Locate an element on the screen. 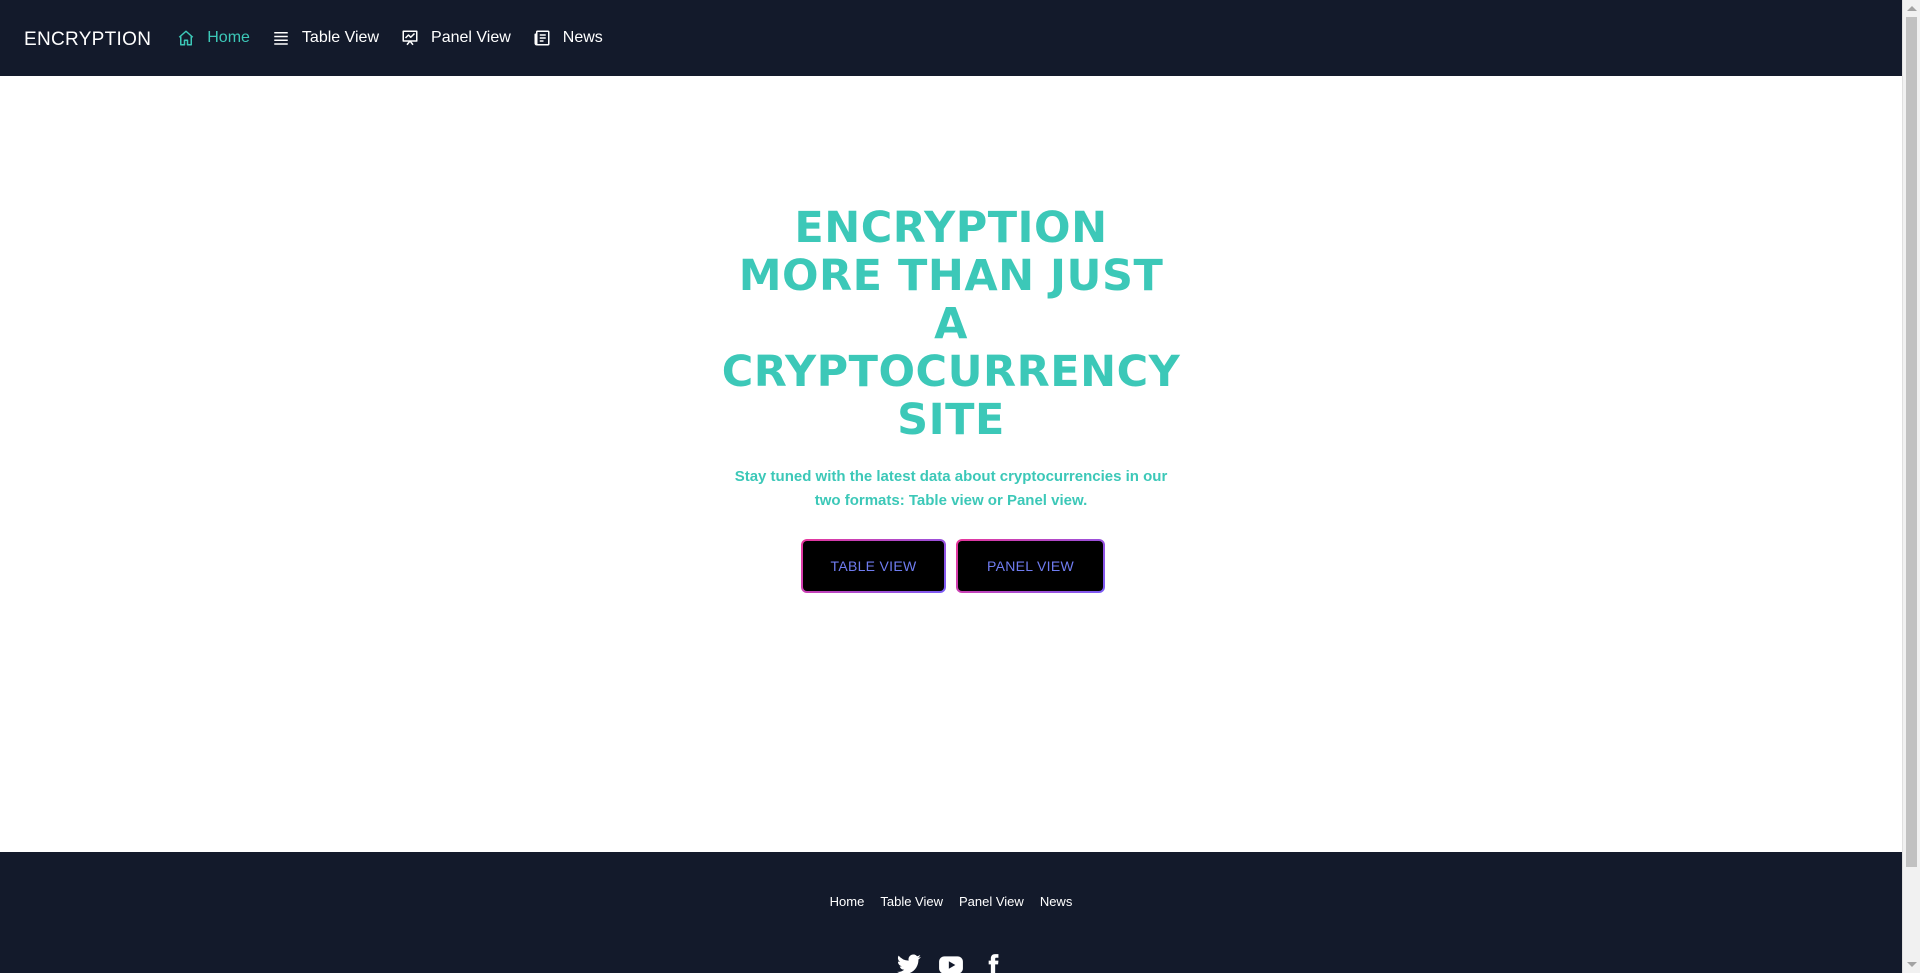 The height and width of the screenshot is (973, 1920). nav-item-label: Panel View is located at coordinates (471, 37).